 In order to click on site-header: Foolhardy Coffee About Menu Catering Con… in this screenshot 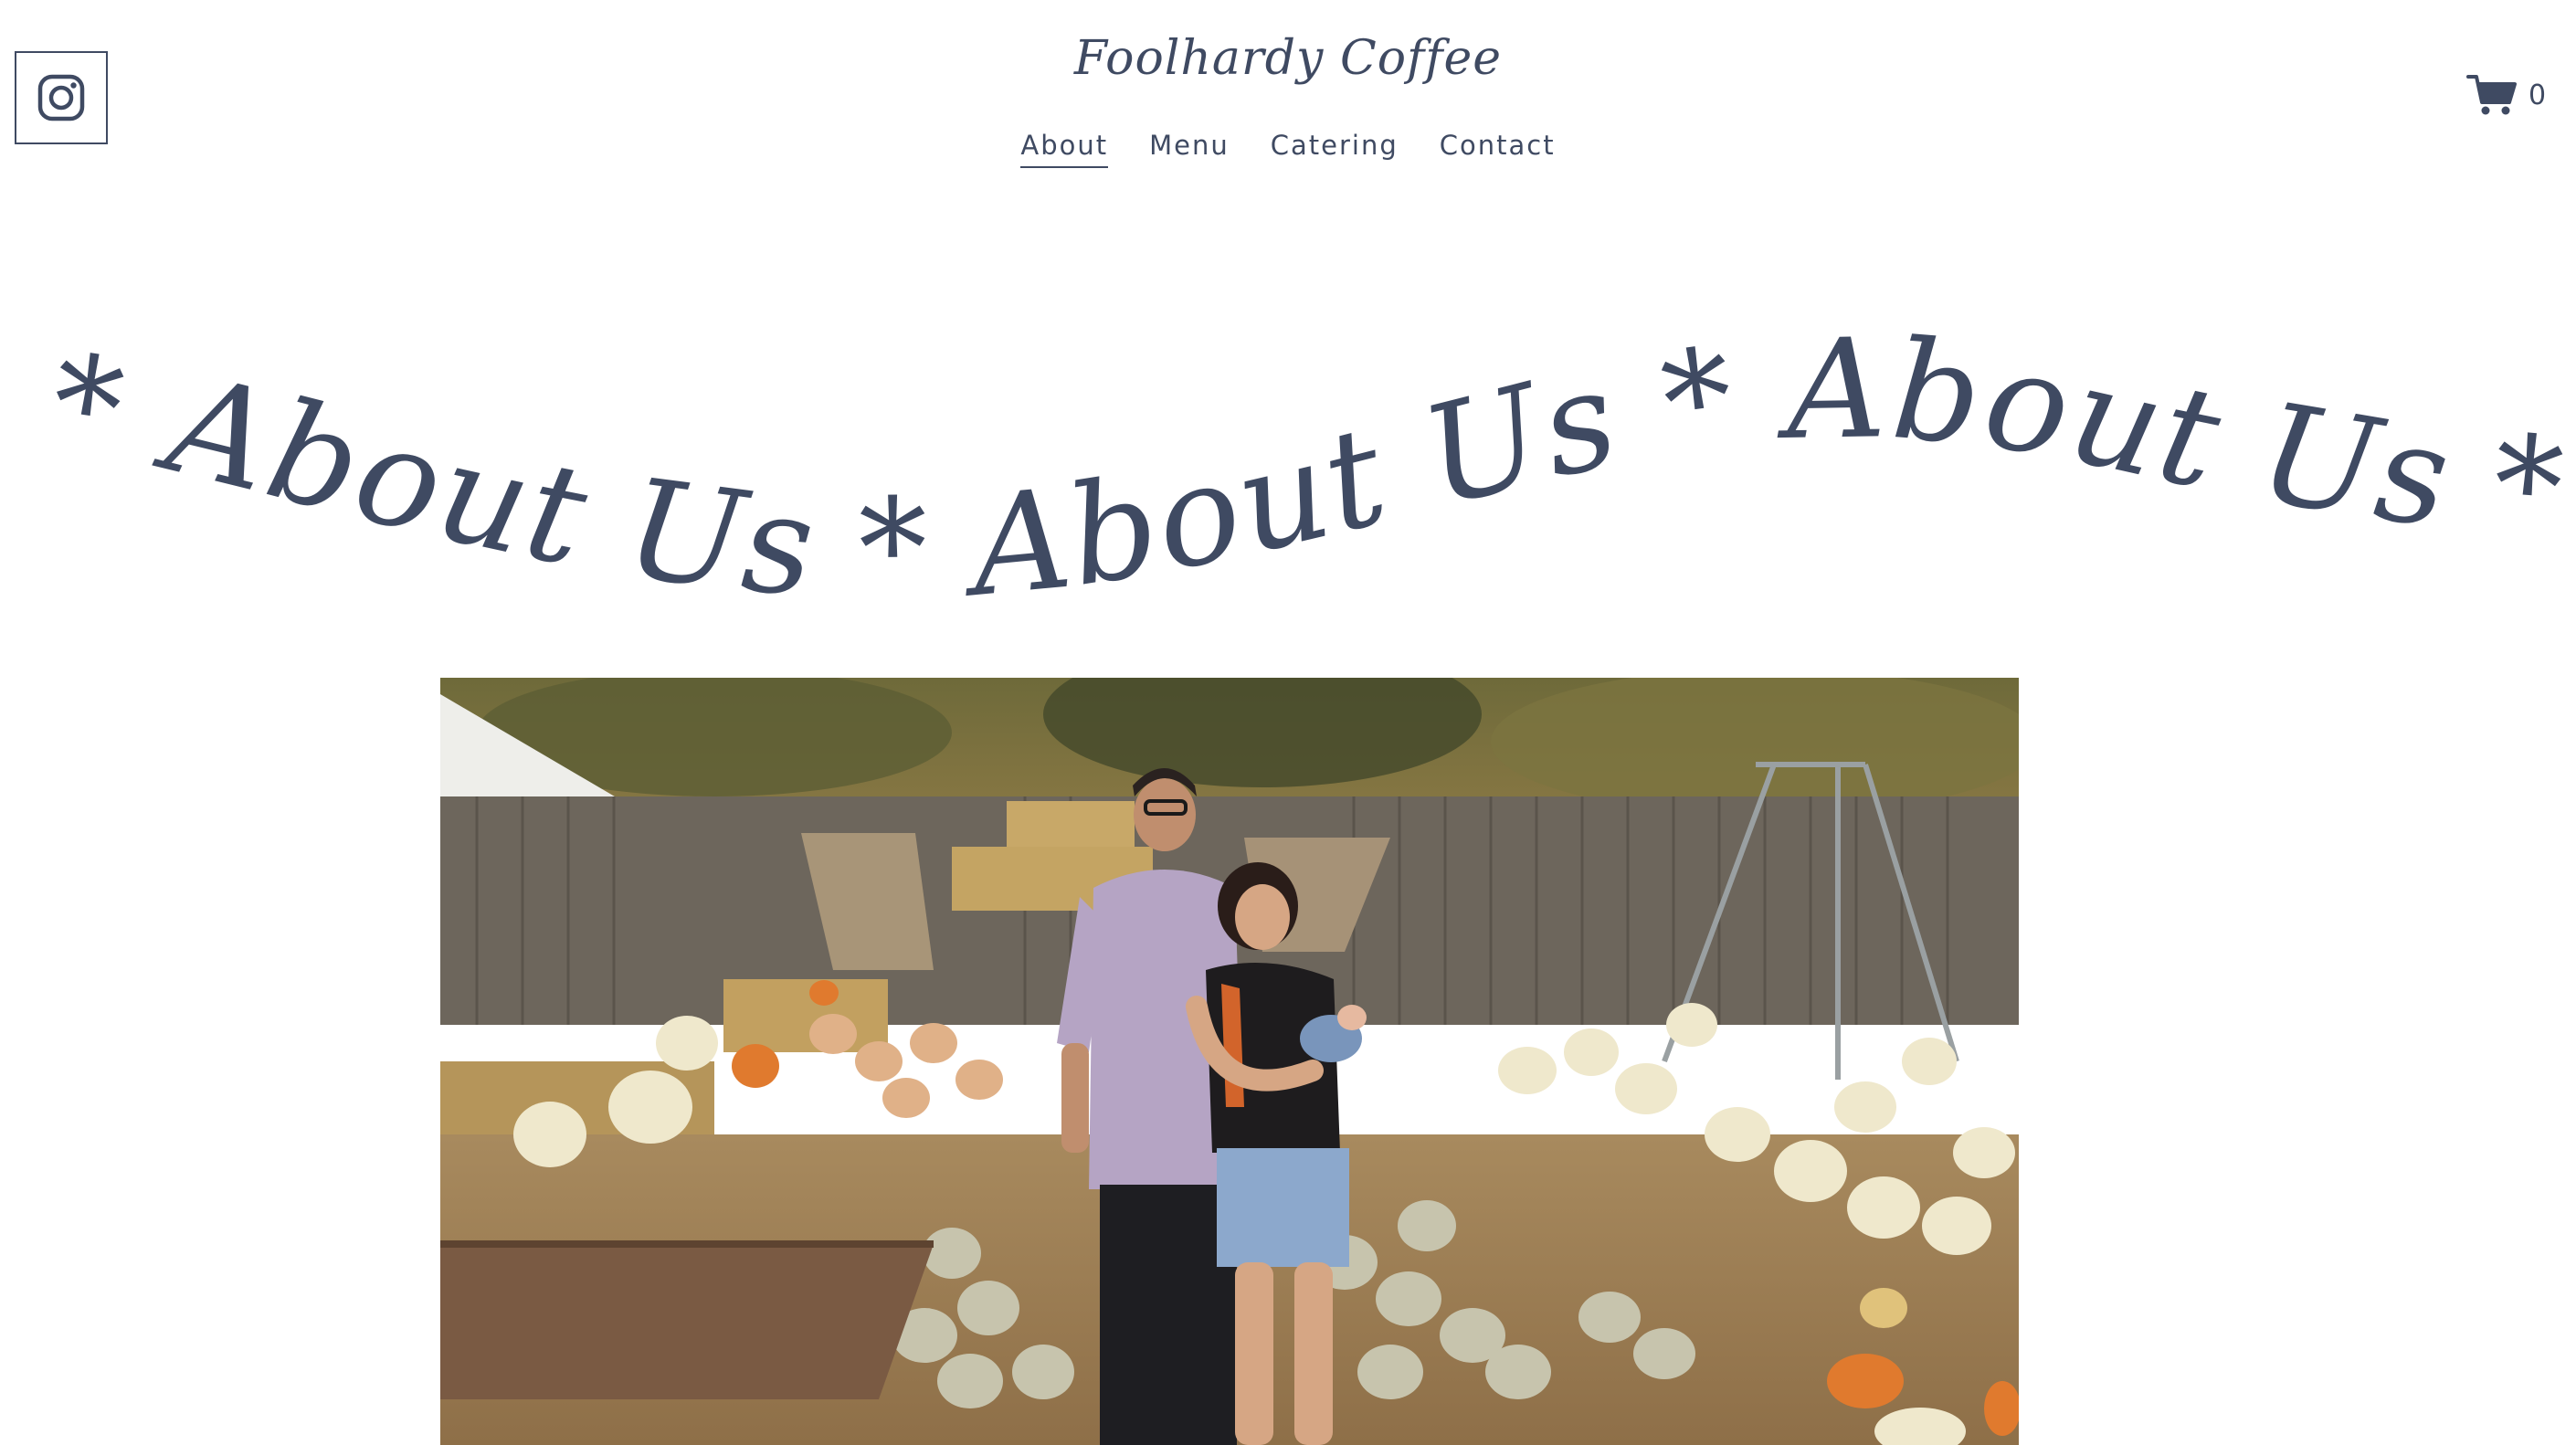, I will do `click(1288, 100)`.